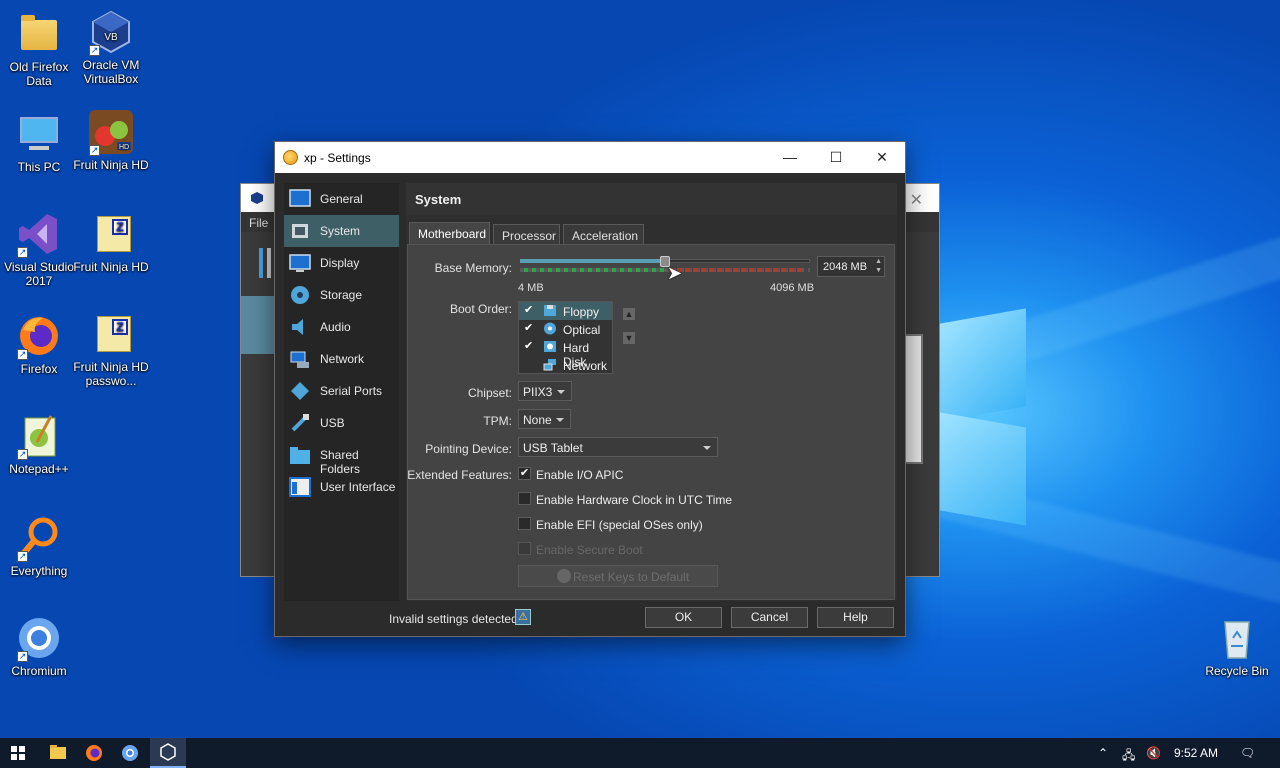  I want to click on memory-max-label: 4096 MB, so click(792, 288).